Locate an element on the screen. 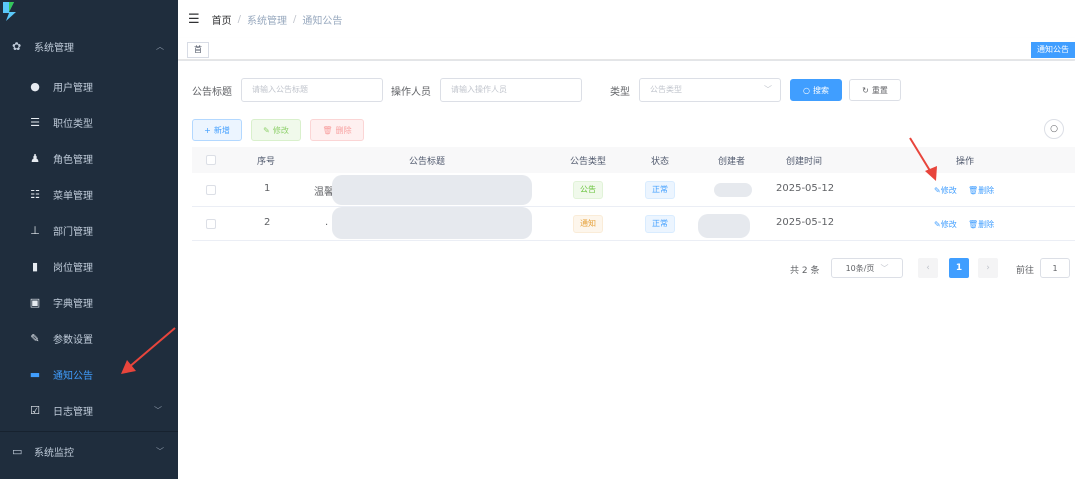 Image resolution: width=1075 pixels, height=479 pixels. add-button: + 新增 is located at coordinates (217, 130).